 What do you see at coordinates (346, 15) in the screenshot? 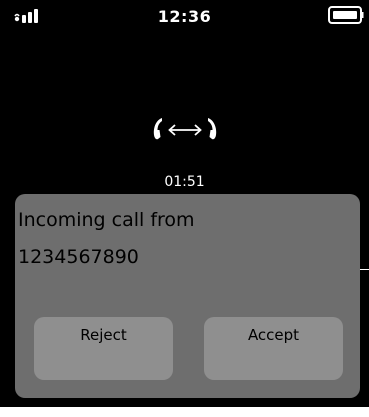
I see `battery-icon` at bounding box center [346, 15].